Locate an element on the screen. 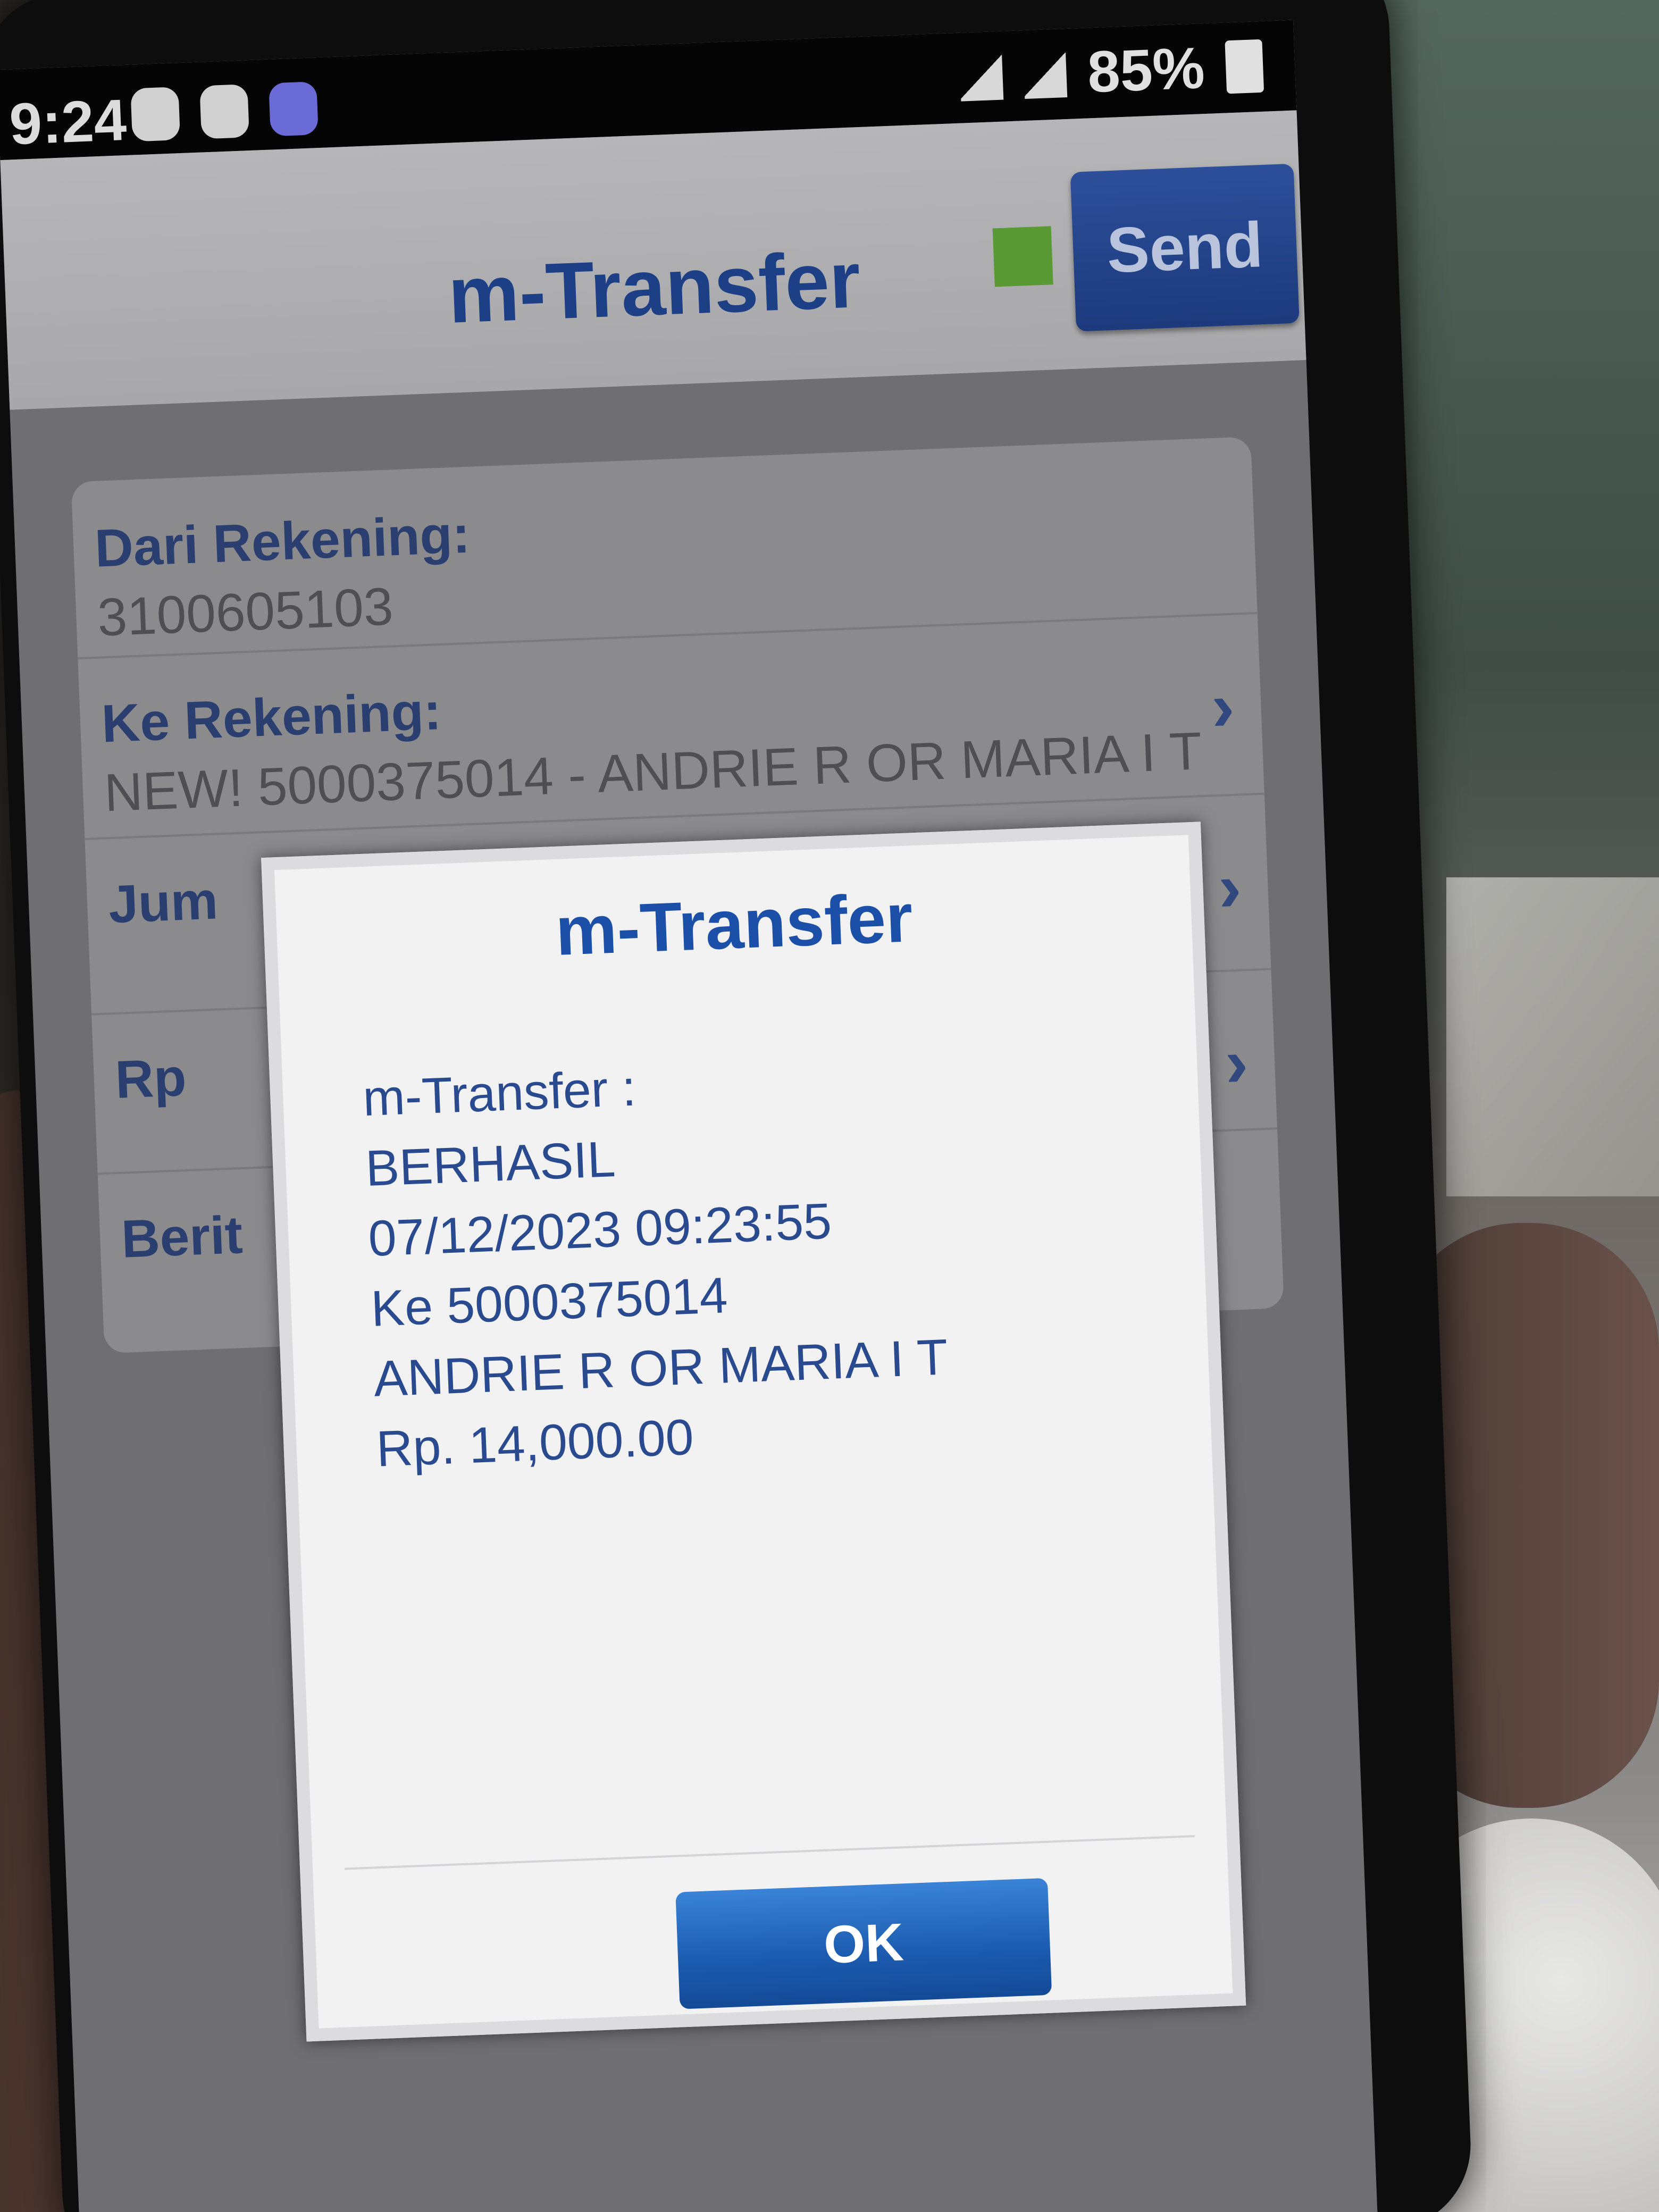 The image size is (1659, 2212). battery-percent: 85% is located at coordinates (1146, 70).